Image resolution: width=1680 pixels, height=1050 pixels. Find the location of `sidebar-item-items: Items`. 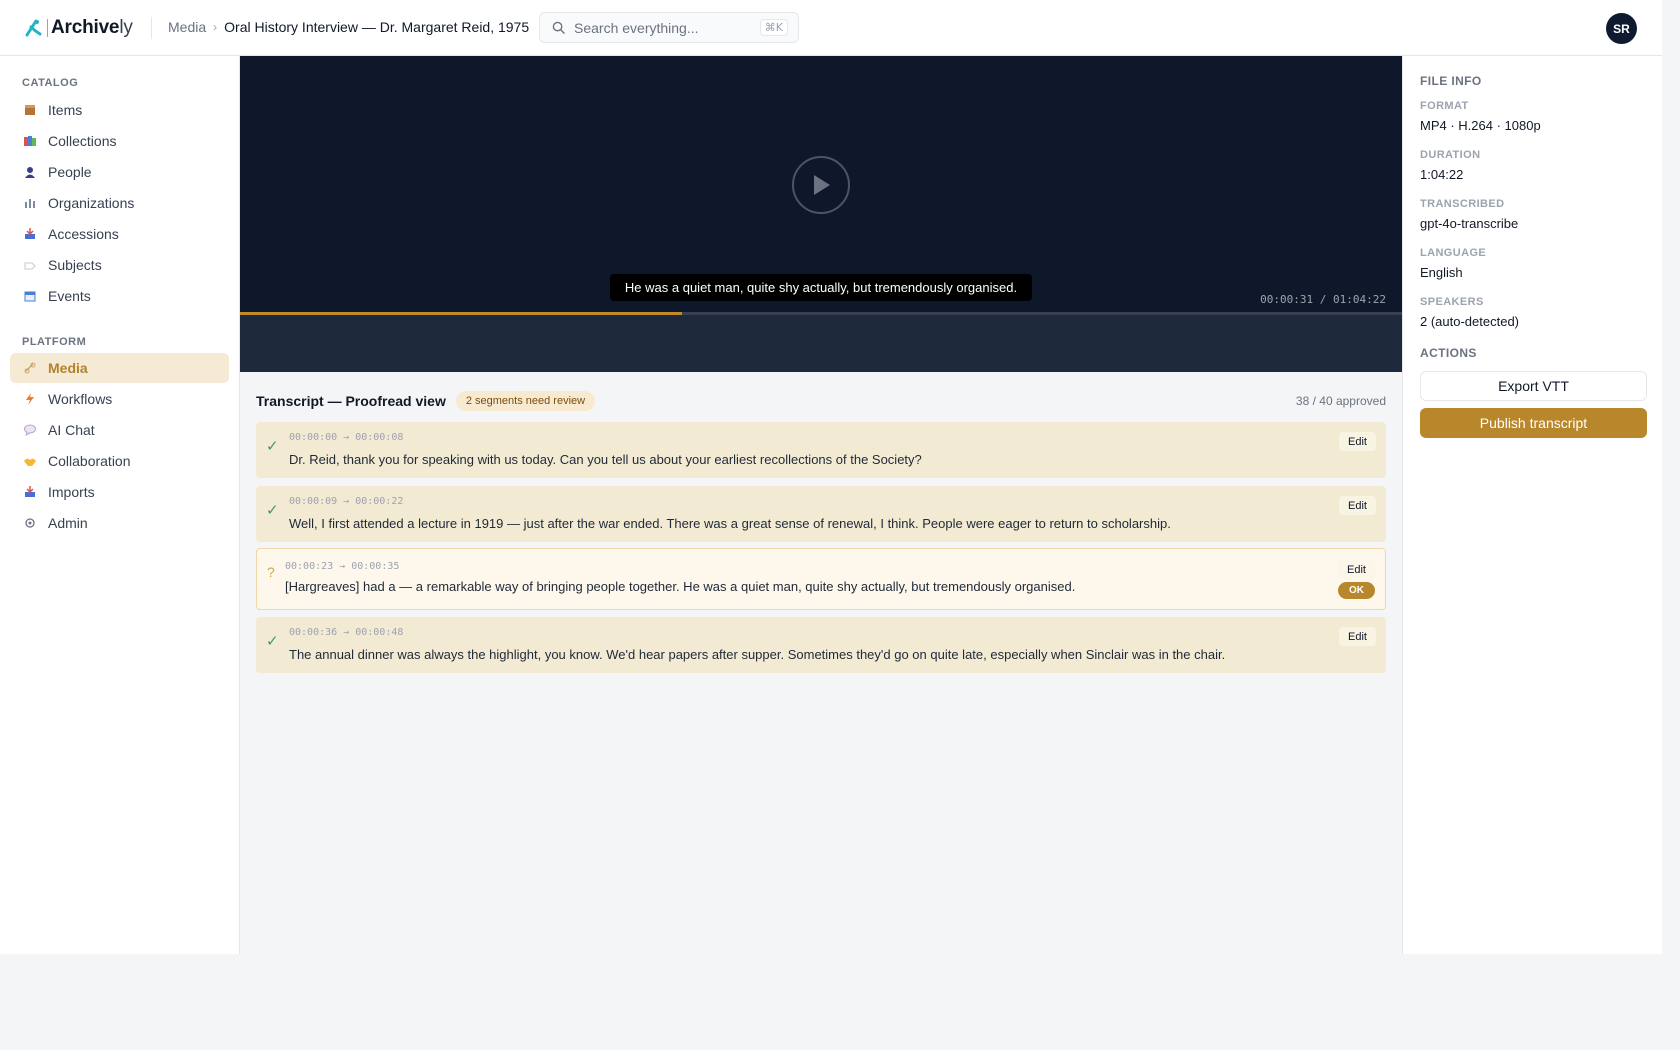

sidebar-item-items: Items is located at coordinates (119, 110).